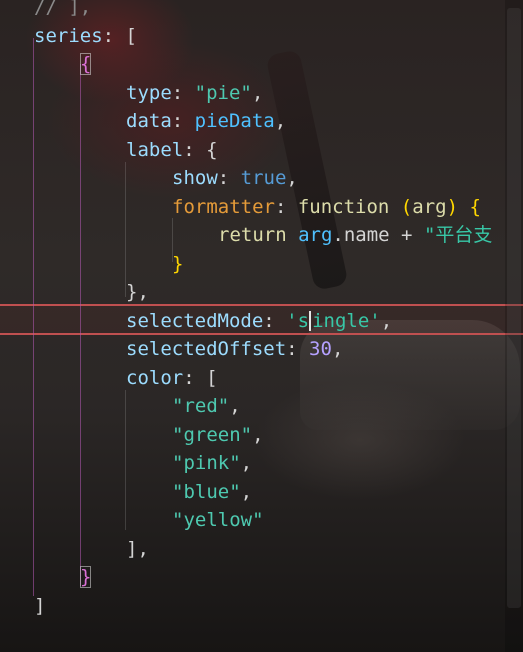 This screenshot has height=652, width=523. What do you see at coordinates (261, 10) in the screenshot?
I see `code-line: // ],` at bounding box center [261, 10].